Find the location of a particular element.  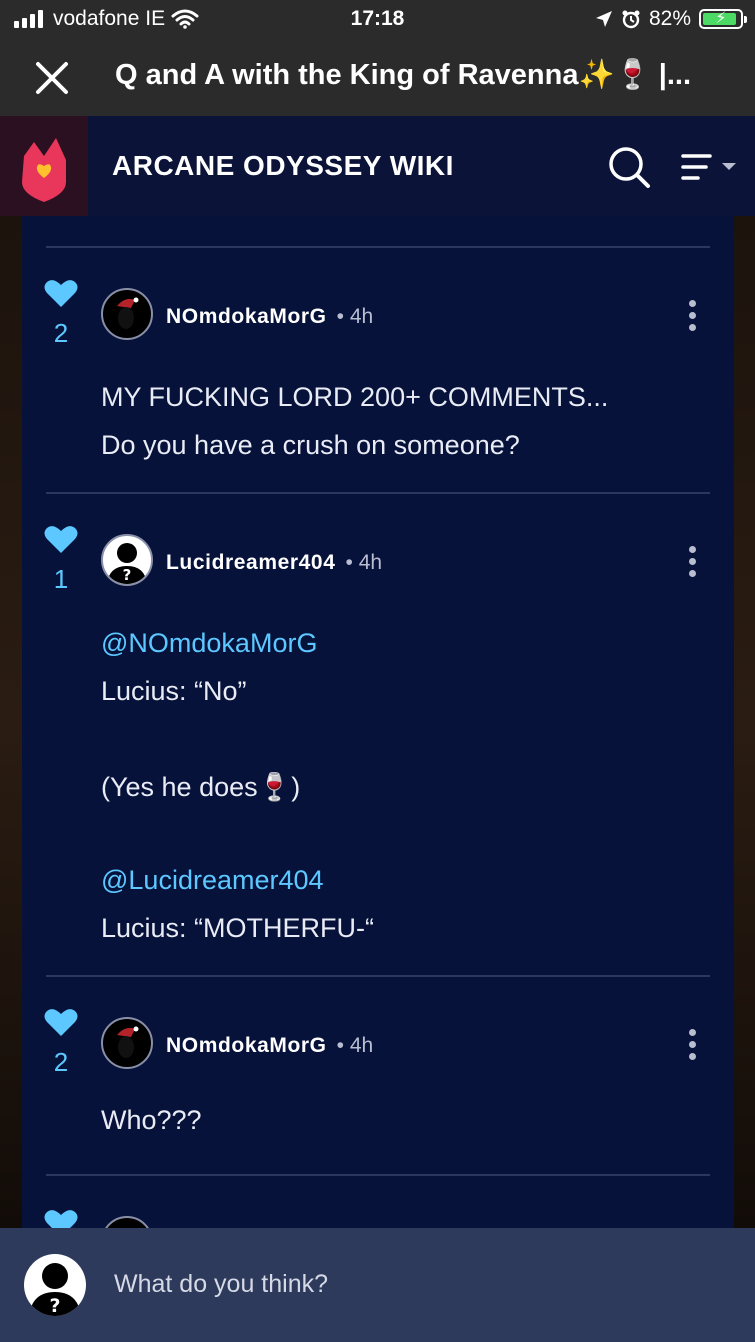

comment-text-line: Lucius: “No” is located at coordinates (174, 691).